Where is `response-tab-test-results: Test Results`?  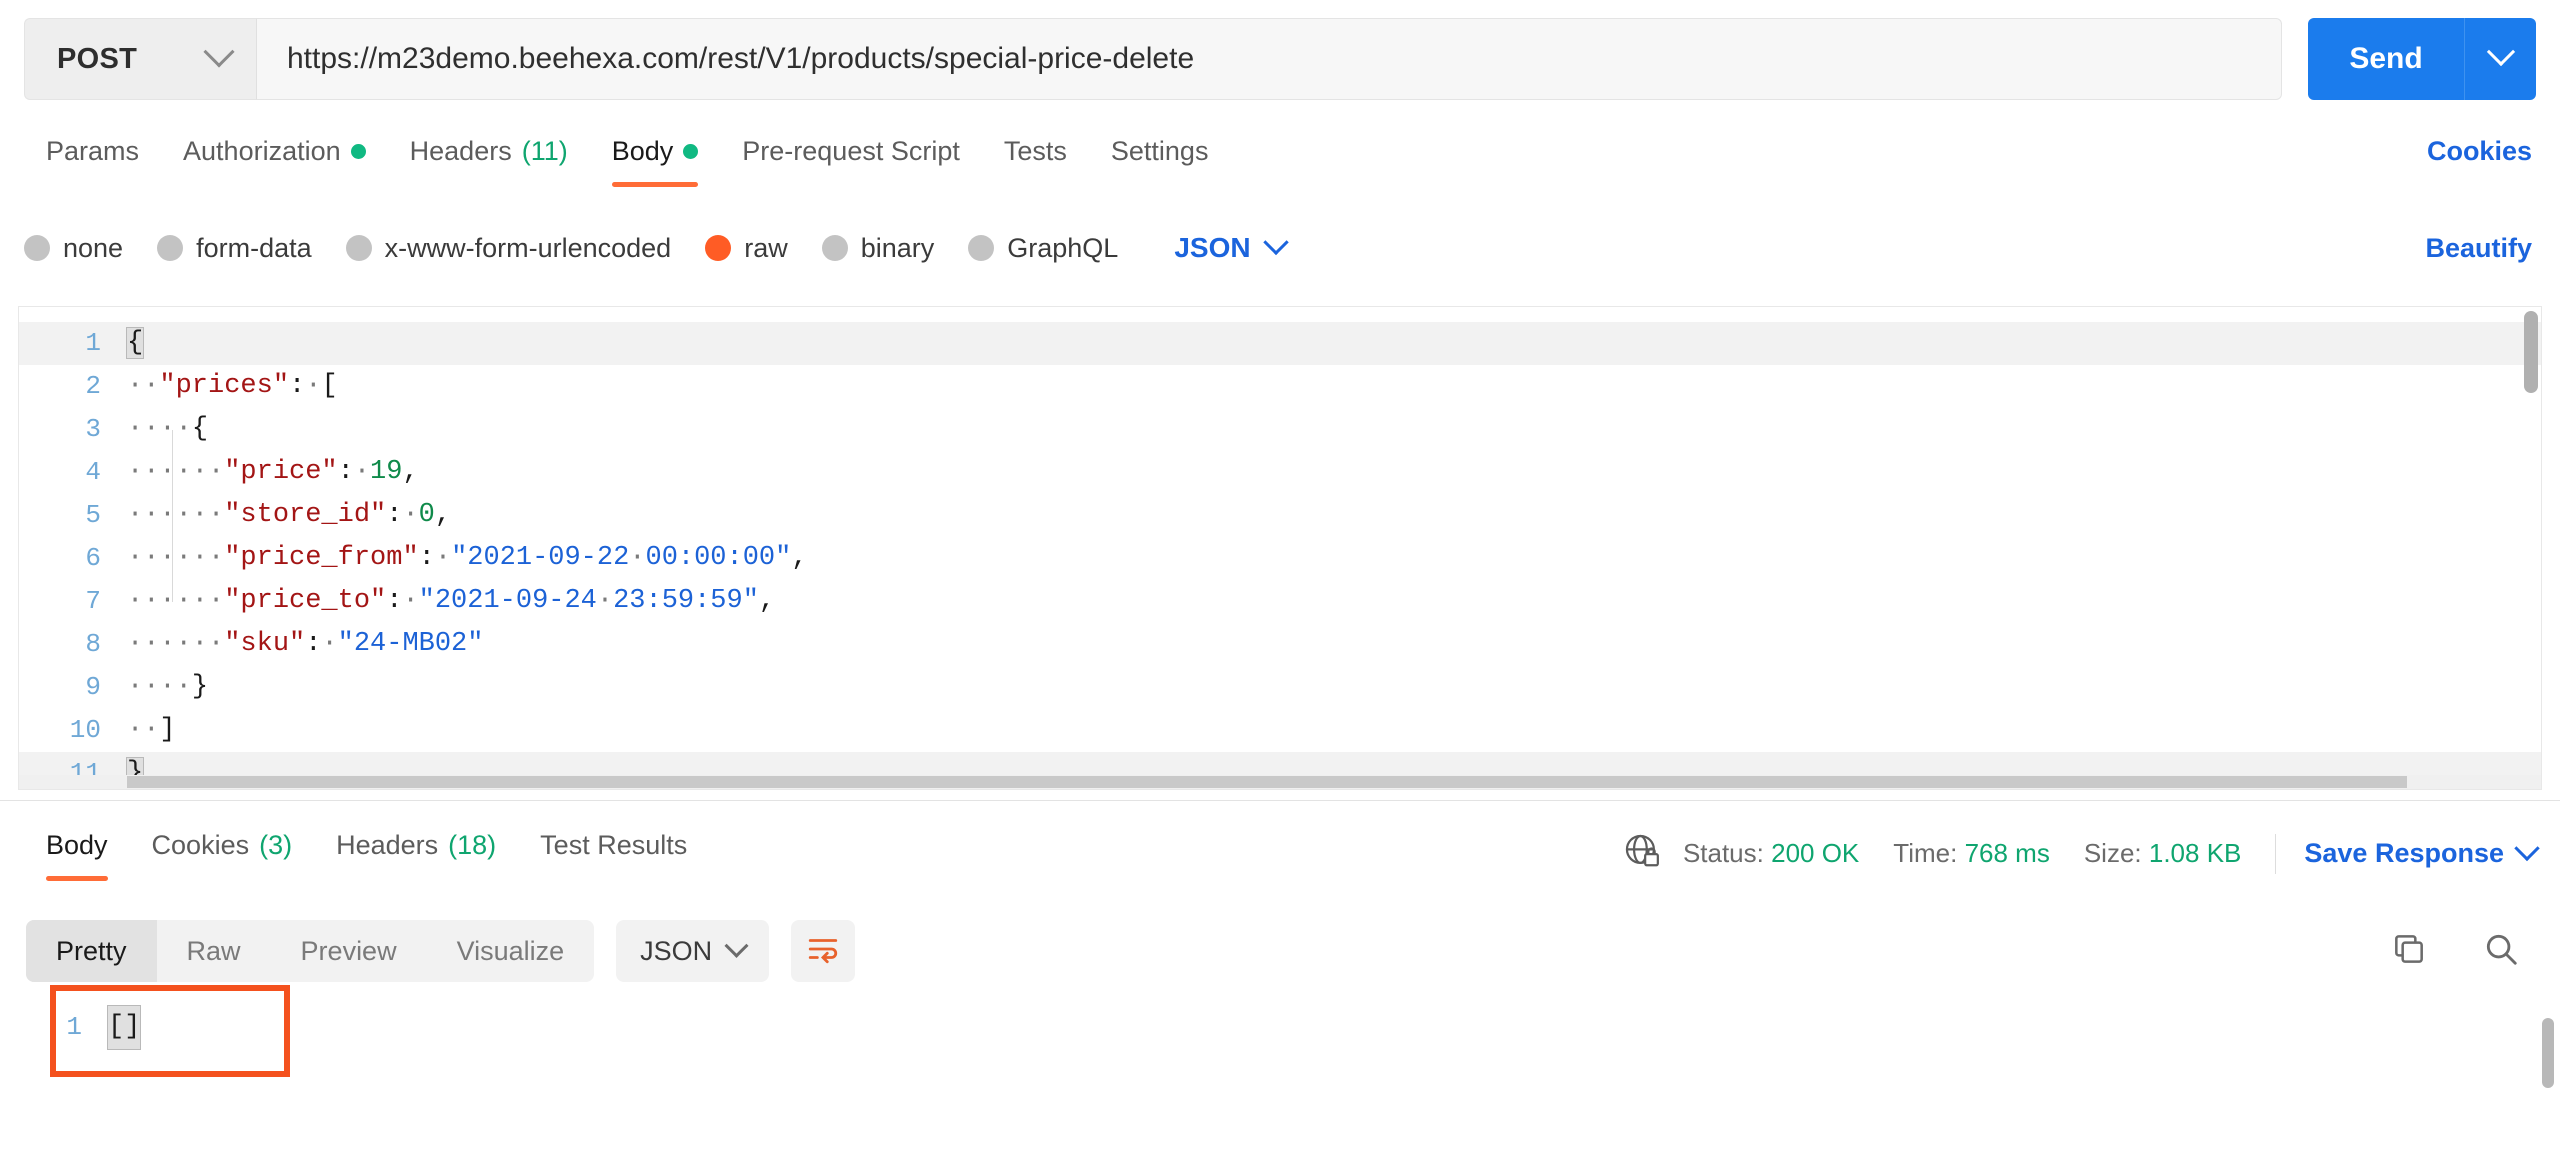
response-tab-test-results: Test Results is located at coordinates (613, 849).